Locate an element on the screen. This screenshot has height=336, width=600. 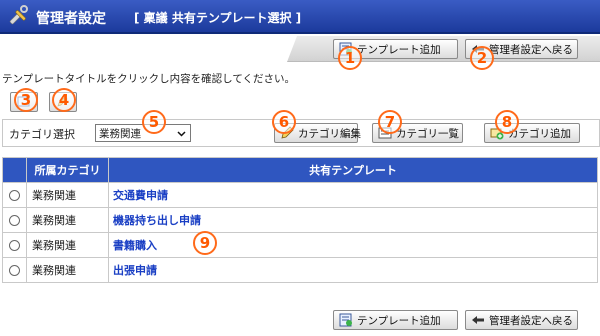
table-row: 業務関連 交通費申請 is located at coordinates (300, 195).